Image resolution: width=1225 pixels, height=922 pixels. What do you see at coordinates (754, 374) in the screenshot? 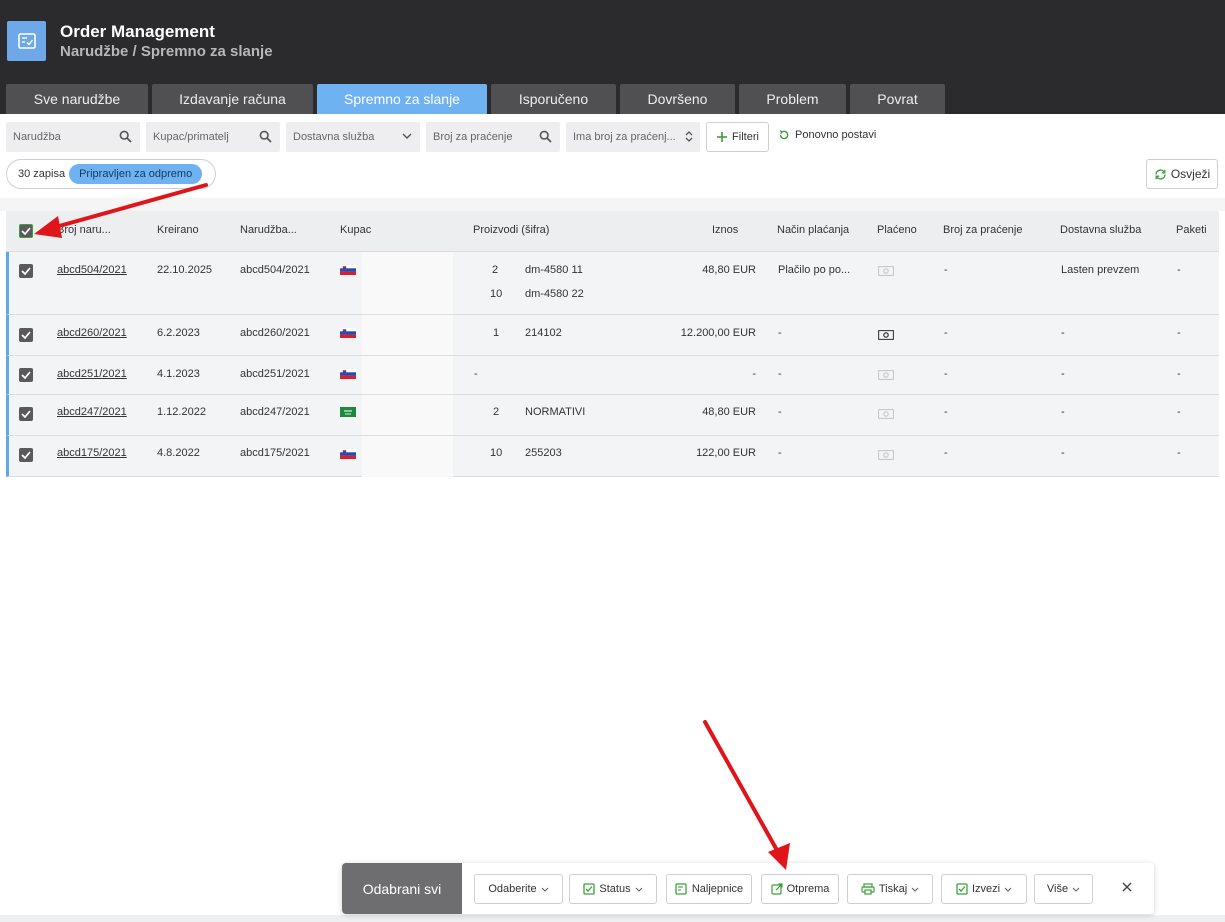
I see `amount: -` at bounding box center [754, 374].